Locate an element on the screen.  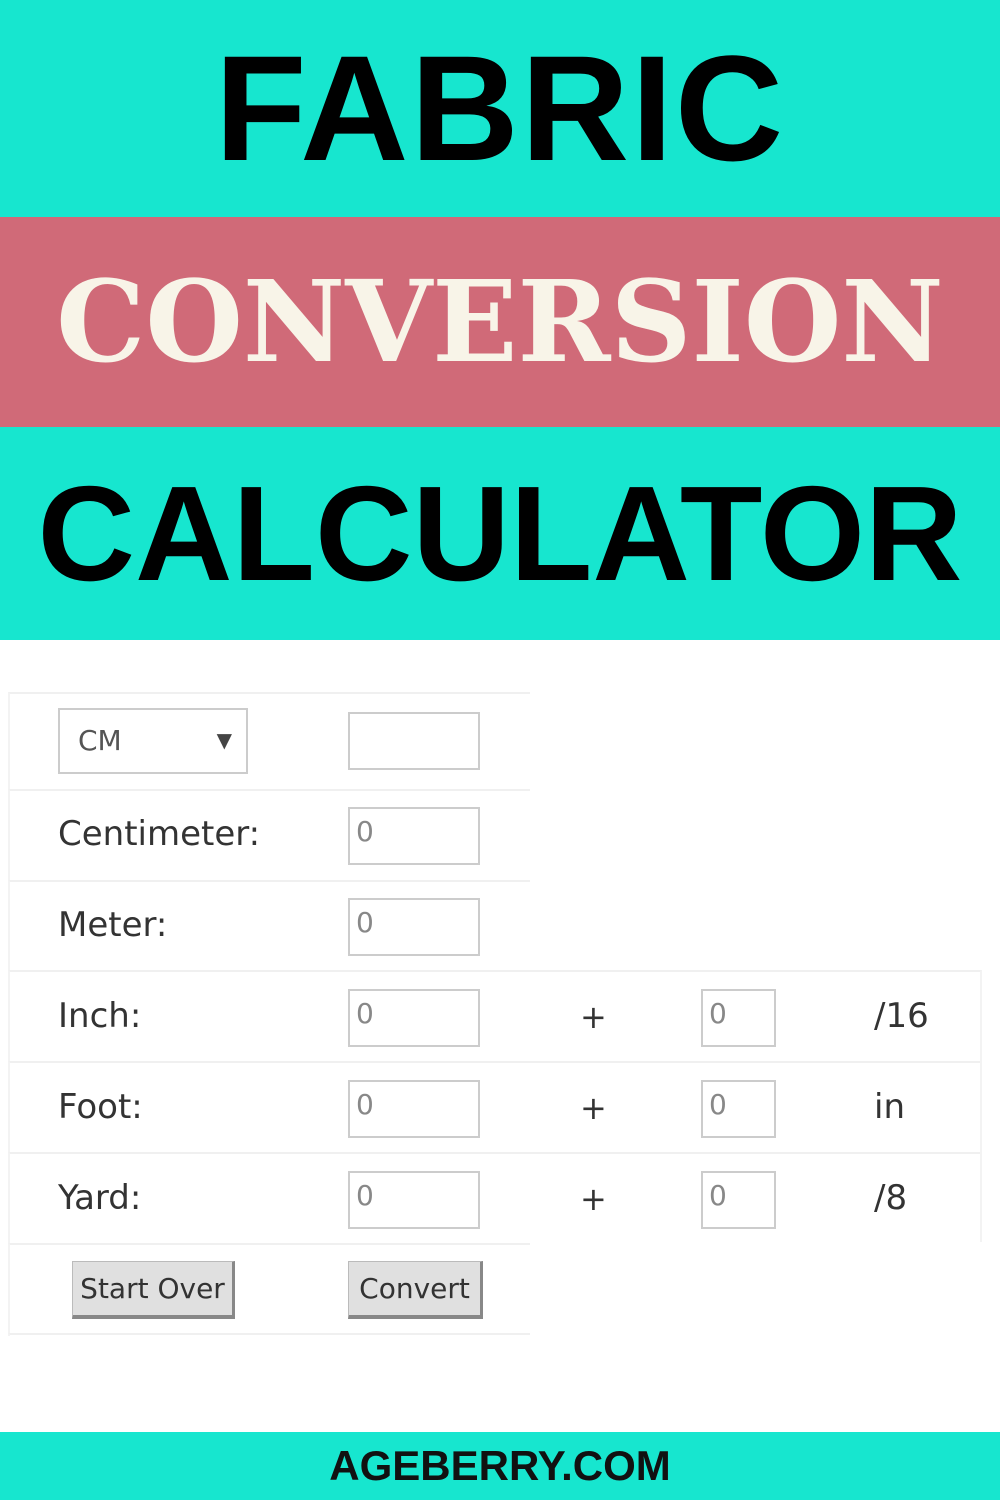
foot-input: 0 is located at coordinates (414, 1109).